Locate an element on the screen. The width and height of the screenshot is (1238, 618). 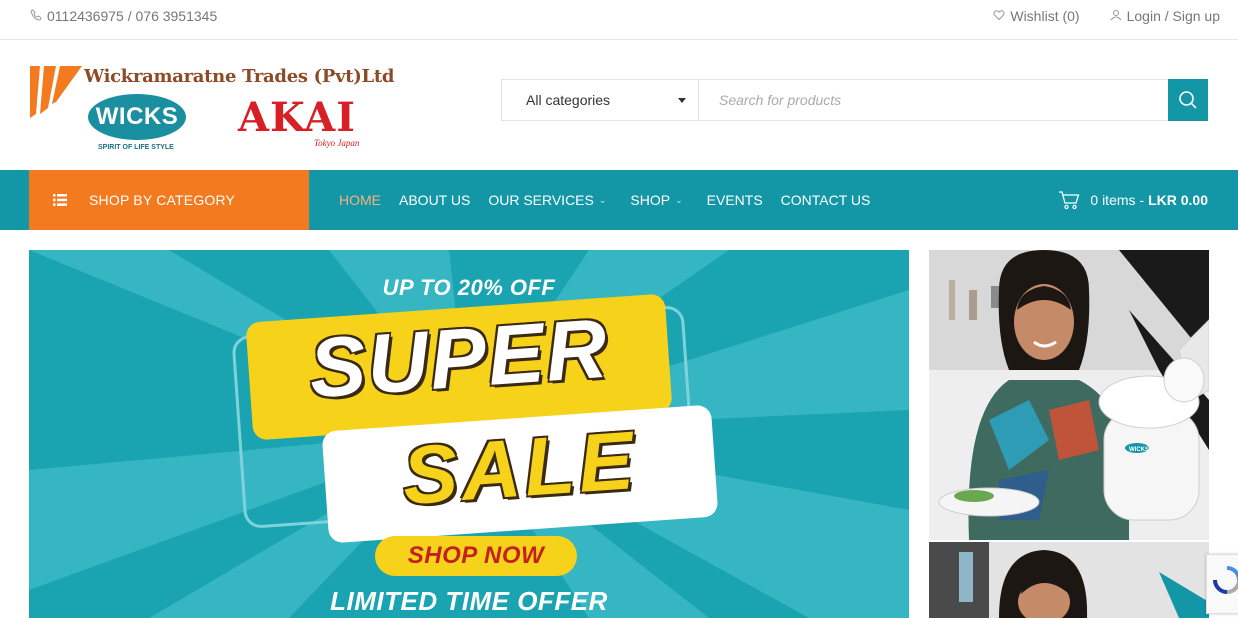
wicks-tagline: SPIRIT OF LIFE STYLE is located at coordinates (136, 147).